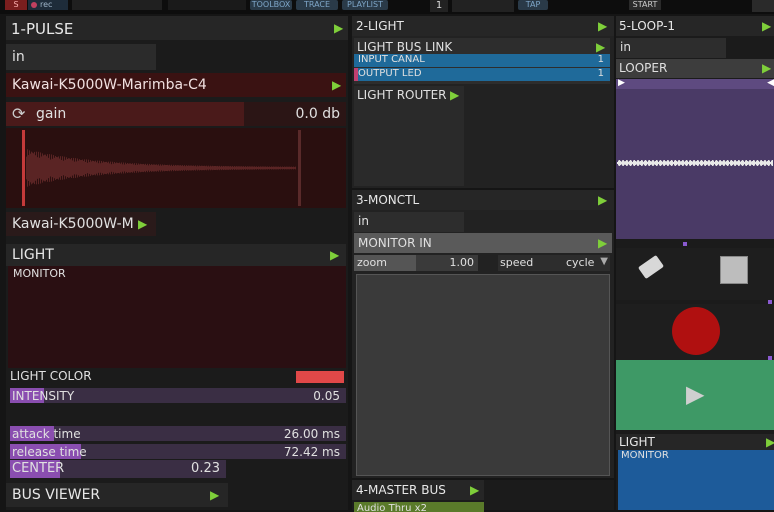 Image resolution: width=774 pixels, height=512 pixels. I want to click on trace-button: TRACE, so click(317, 5).